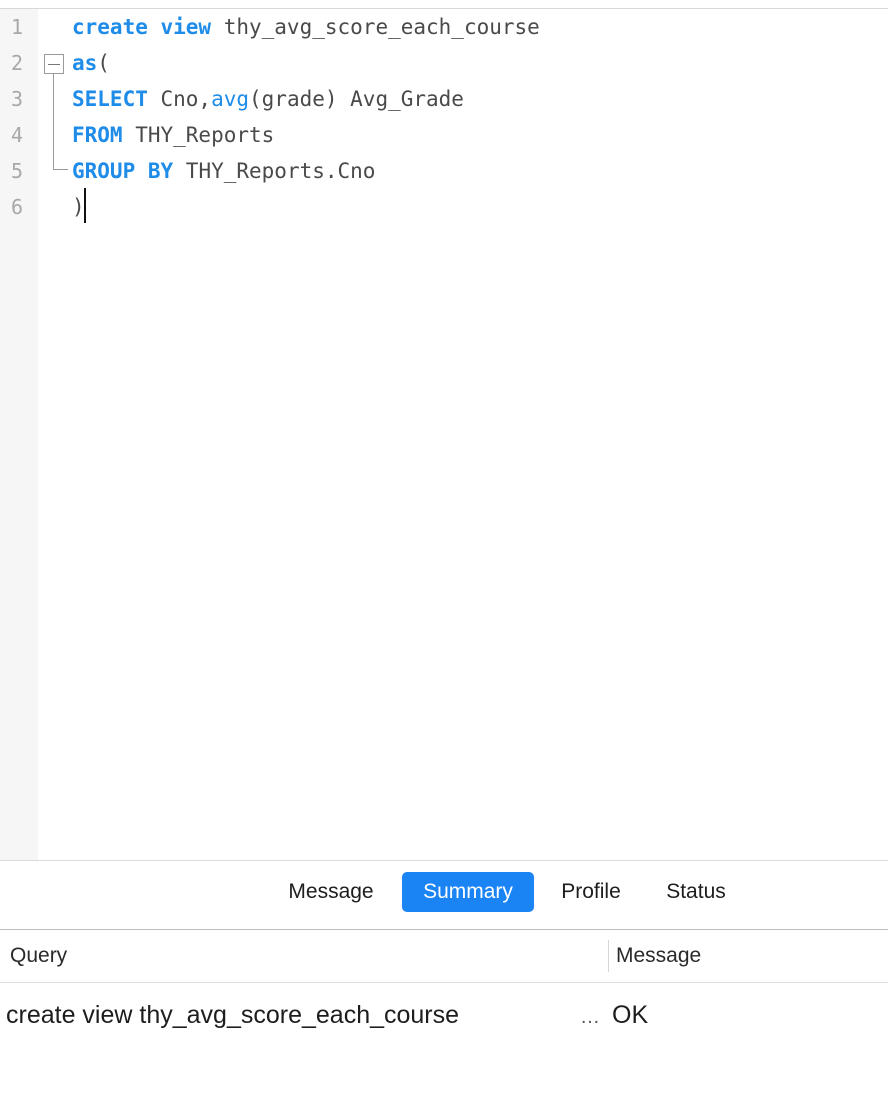 The width and height of the screenshot is (888, 1116). Describe the element at coordinates (54, 64) in the screenshot. I see `fold-collapse-icon` at that location.